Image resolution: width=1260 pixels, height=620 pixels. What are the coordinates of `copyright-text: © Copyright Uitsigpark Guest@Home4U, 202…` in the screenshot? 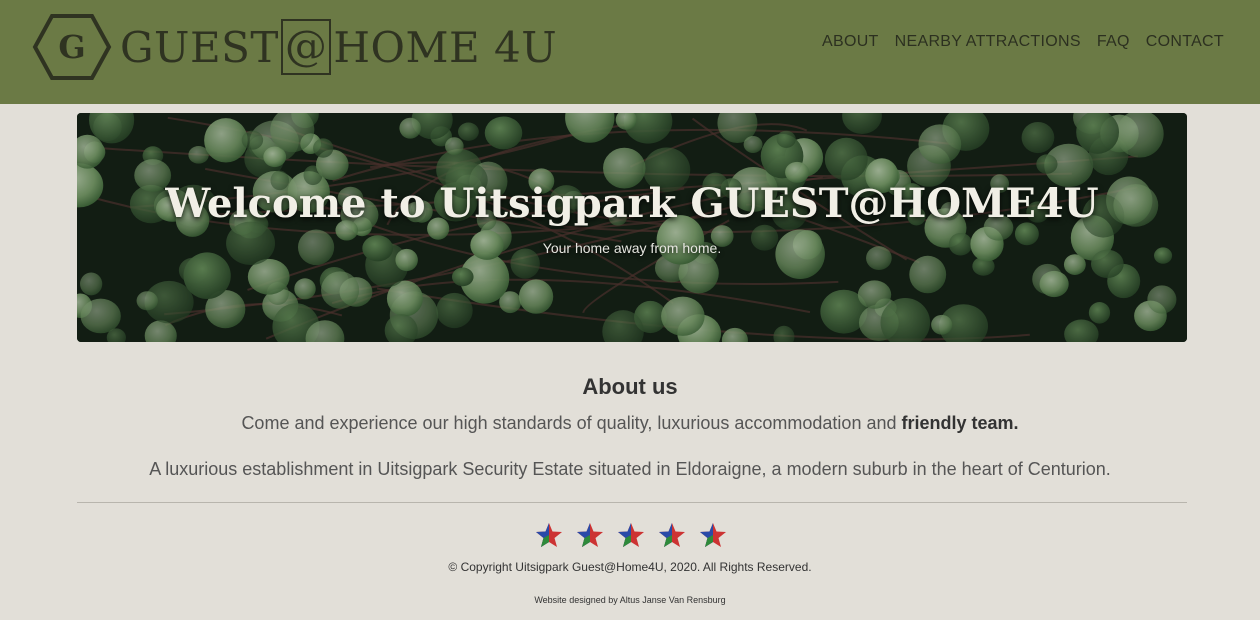 It's located at (630, 567).